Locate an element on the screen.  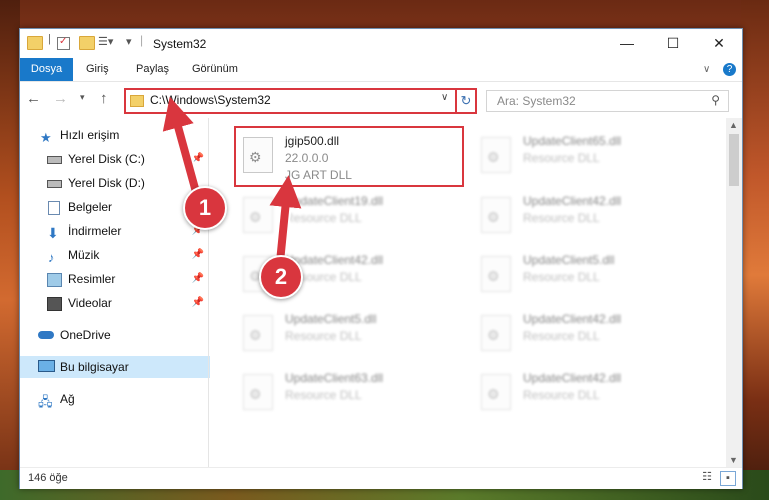
callout-badge-1: 1 is located at coordinates (205, 208).